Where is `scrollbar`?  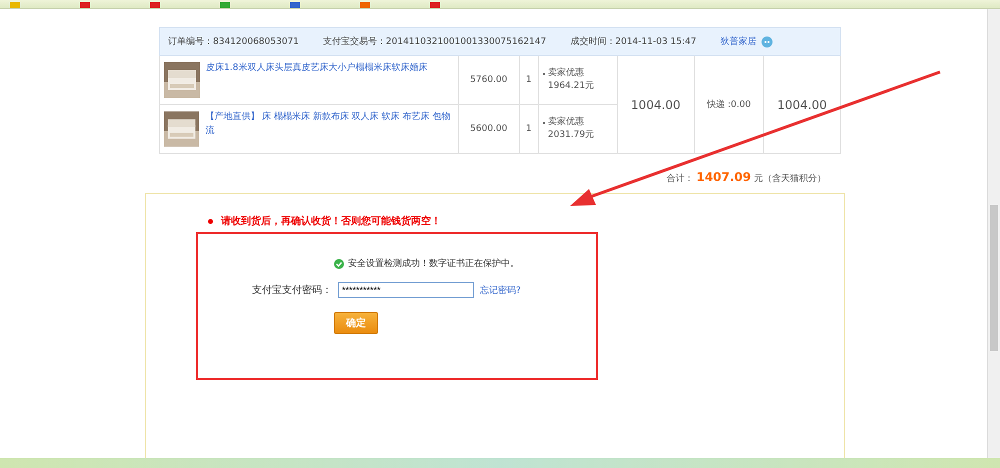
scrollbar is located at coordinates (993, 233).